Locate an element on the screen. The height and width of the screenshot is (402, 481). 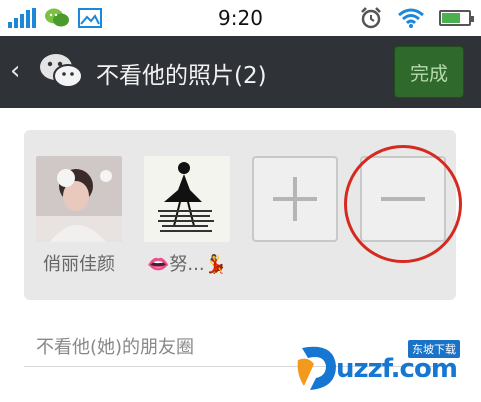
status-bar: 9:20 is located at coordinates (240, 18).